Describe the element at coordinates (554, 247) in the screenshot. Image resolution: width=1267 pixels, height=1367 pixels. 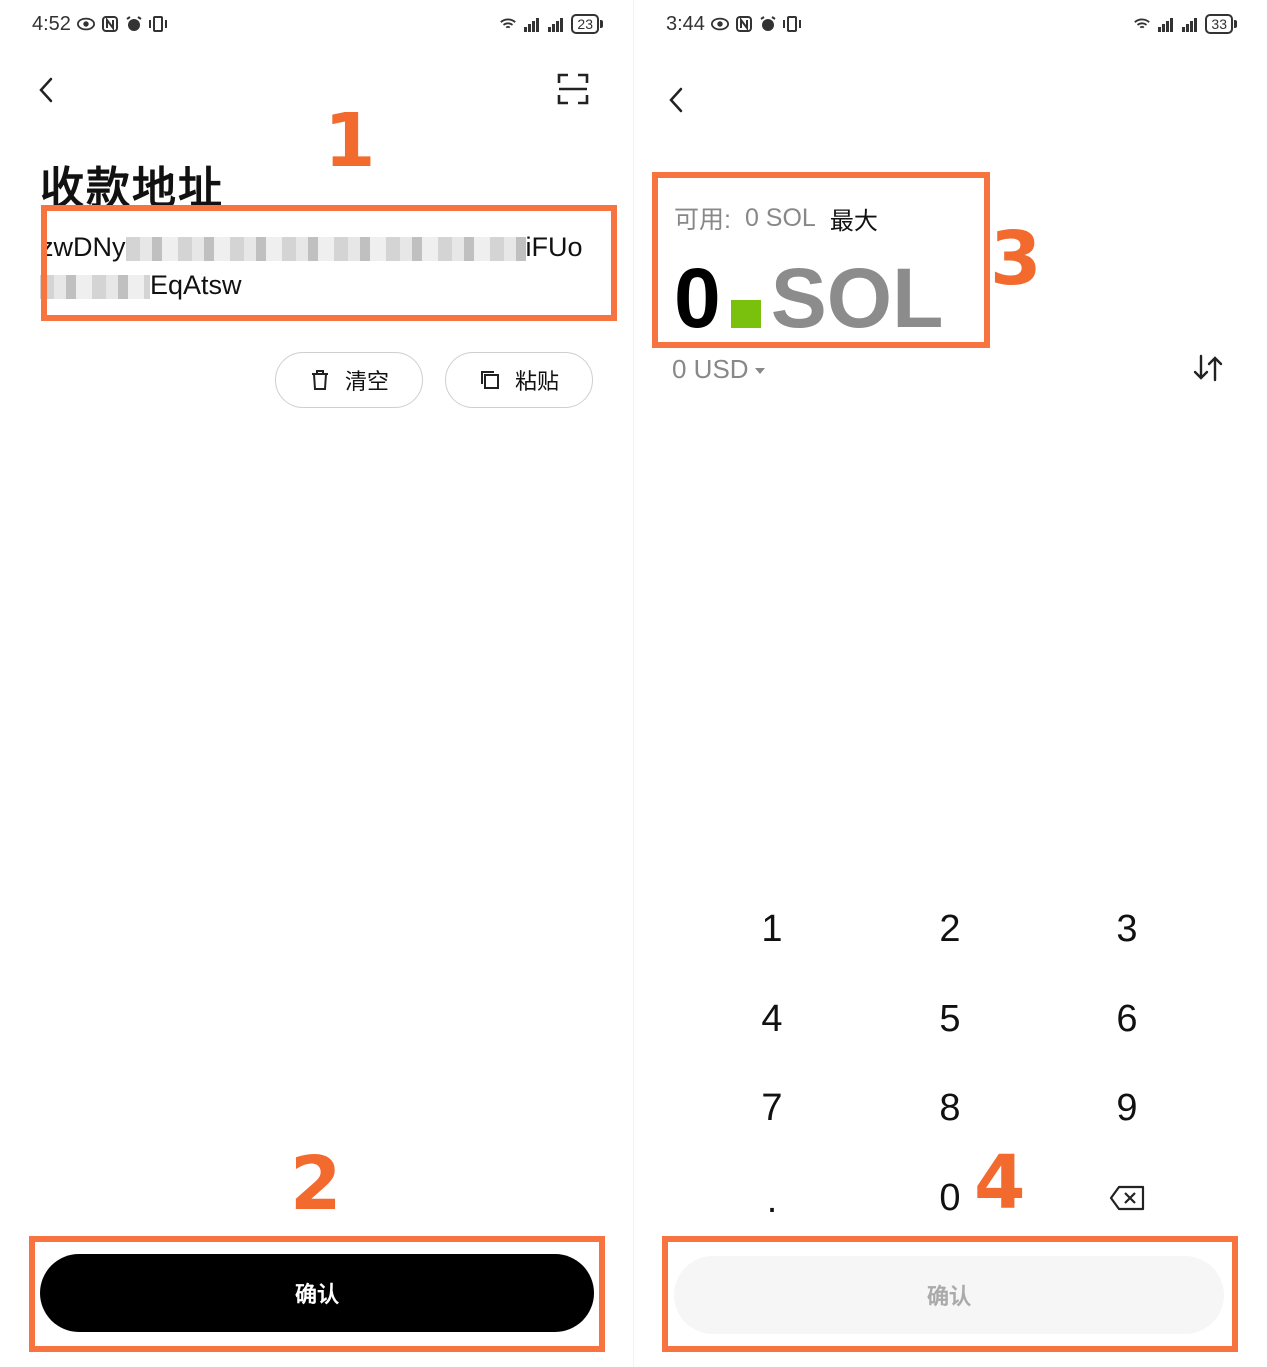
I see `address-end: iFUo` at that location.